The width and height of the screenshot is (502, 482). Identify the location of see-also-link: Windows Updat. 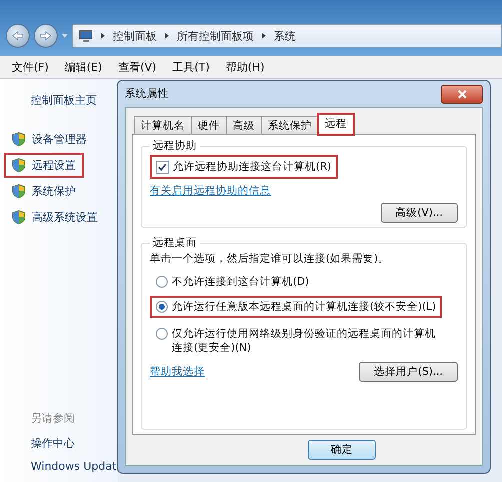
(61, 466).